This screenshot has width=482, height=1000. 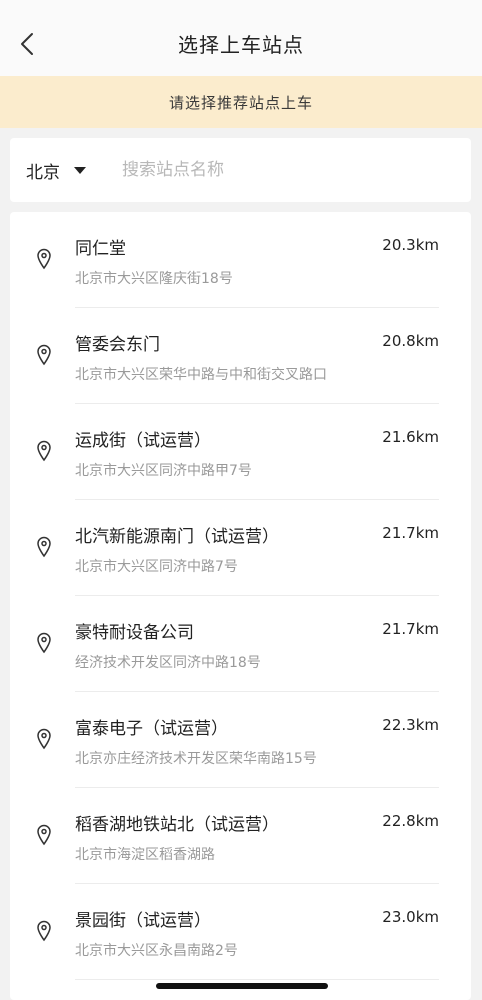 I want to click on station-address: 北京市大兴区隆庆街18号, so click(x=154, y=279).